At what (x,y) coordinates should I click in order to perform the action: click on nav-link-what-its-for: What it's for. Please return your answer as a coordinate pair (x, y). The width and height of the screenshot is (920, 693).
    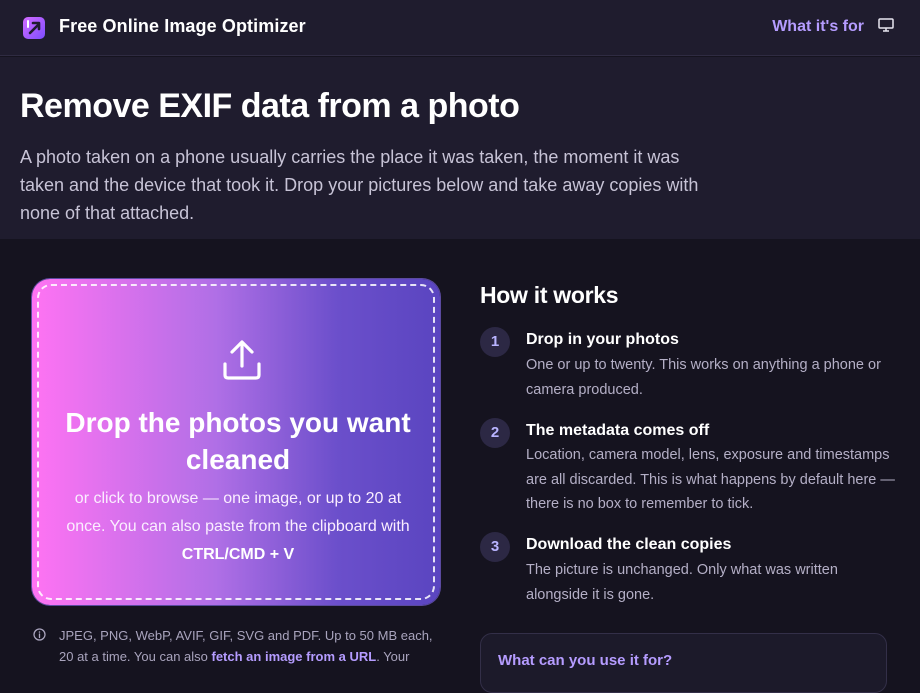
    Looking at the image, I should click on (818, 27).